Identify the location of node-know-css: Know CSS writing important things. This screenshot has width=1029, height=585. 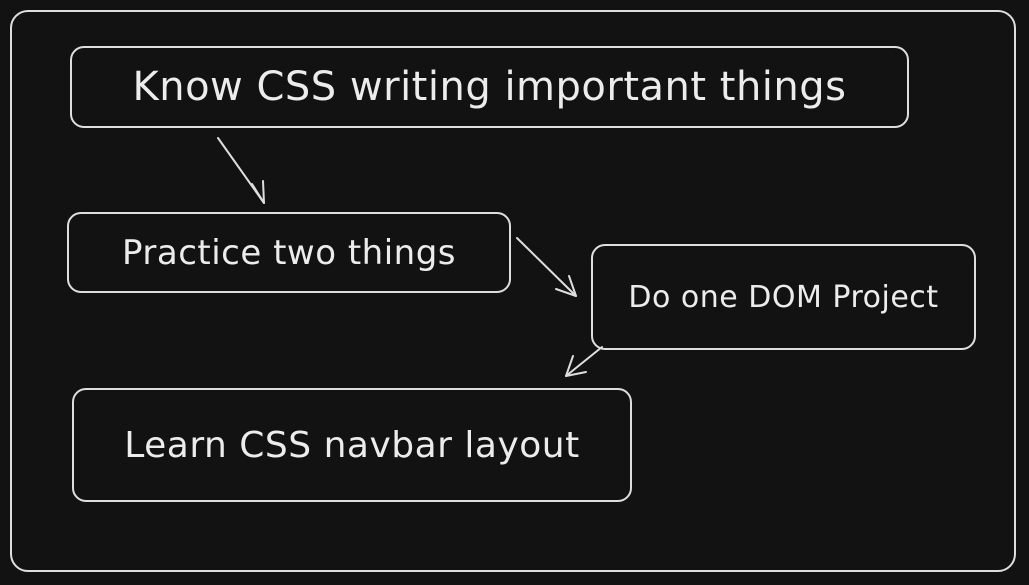
(489, 87).